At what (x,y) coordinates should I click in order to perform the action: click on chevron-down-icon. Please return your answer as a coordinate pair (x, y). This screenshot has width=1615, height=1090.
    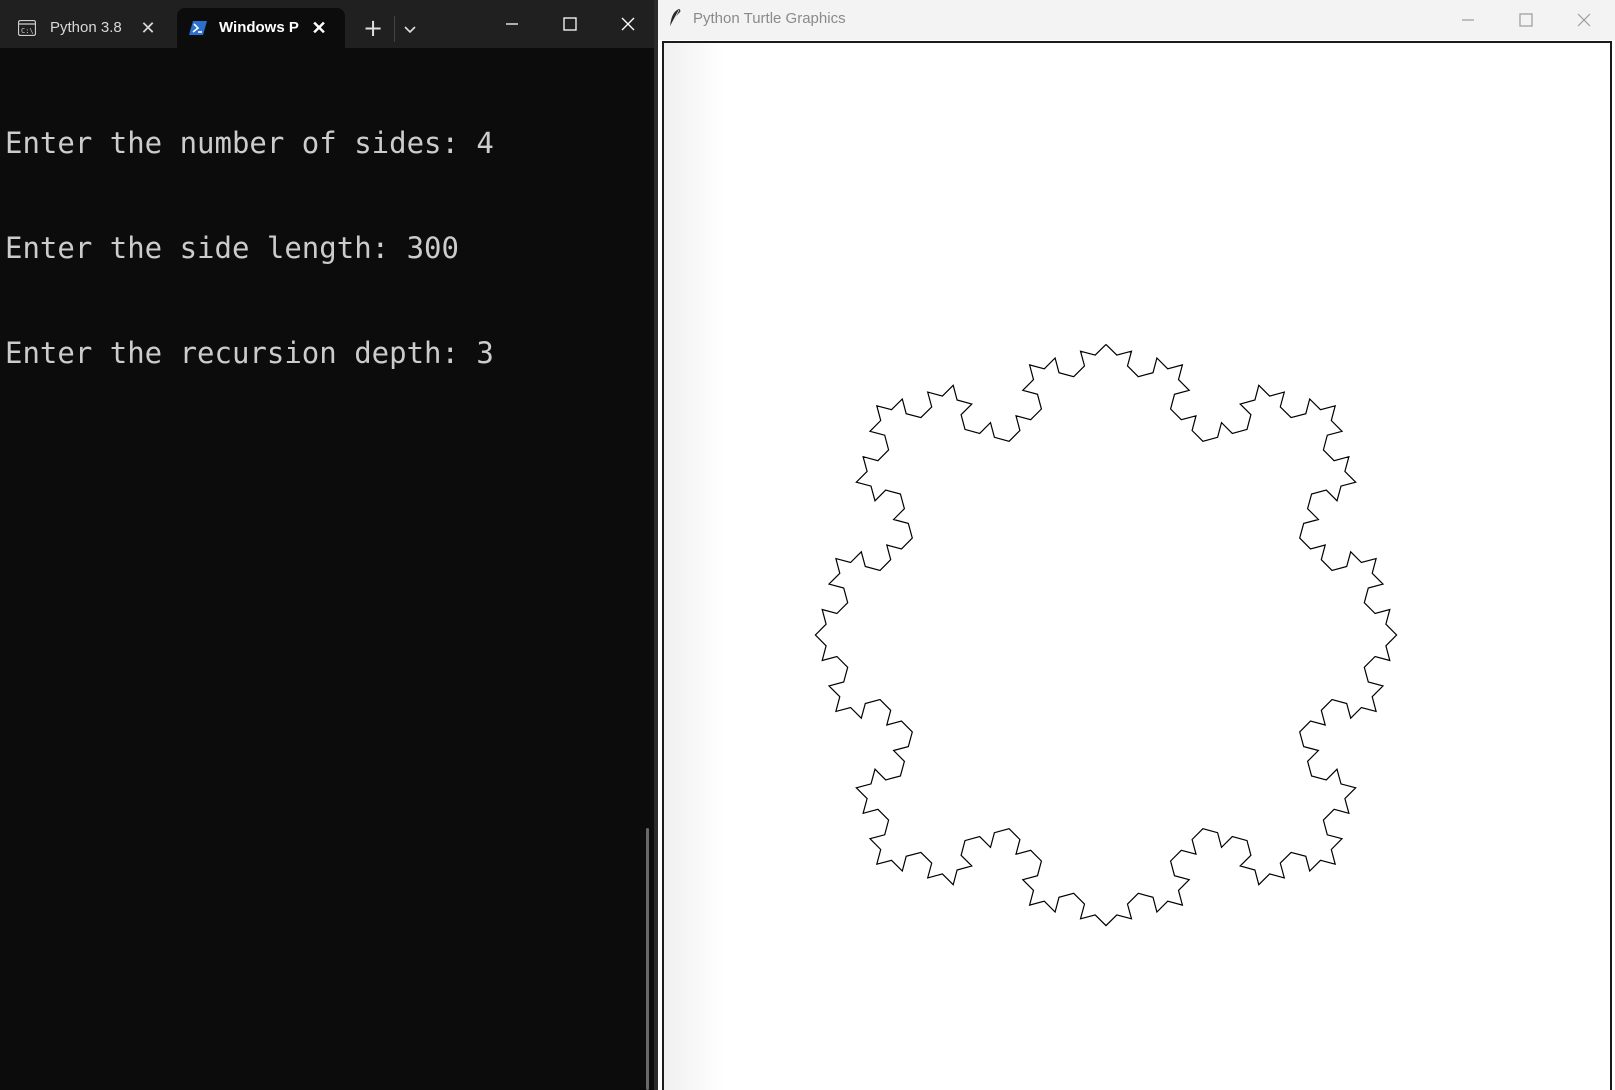
    Looking at the image, I should click on (410, 29).